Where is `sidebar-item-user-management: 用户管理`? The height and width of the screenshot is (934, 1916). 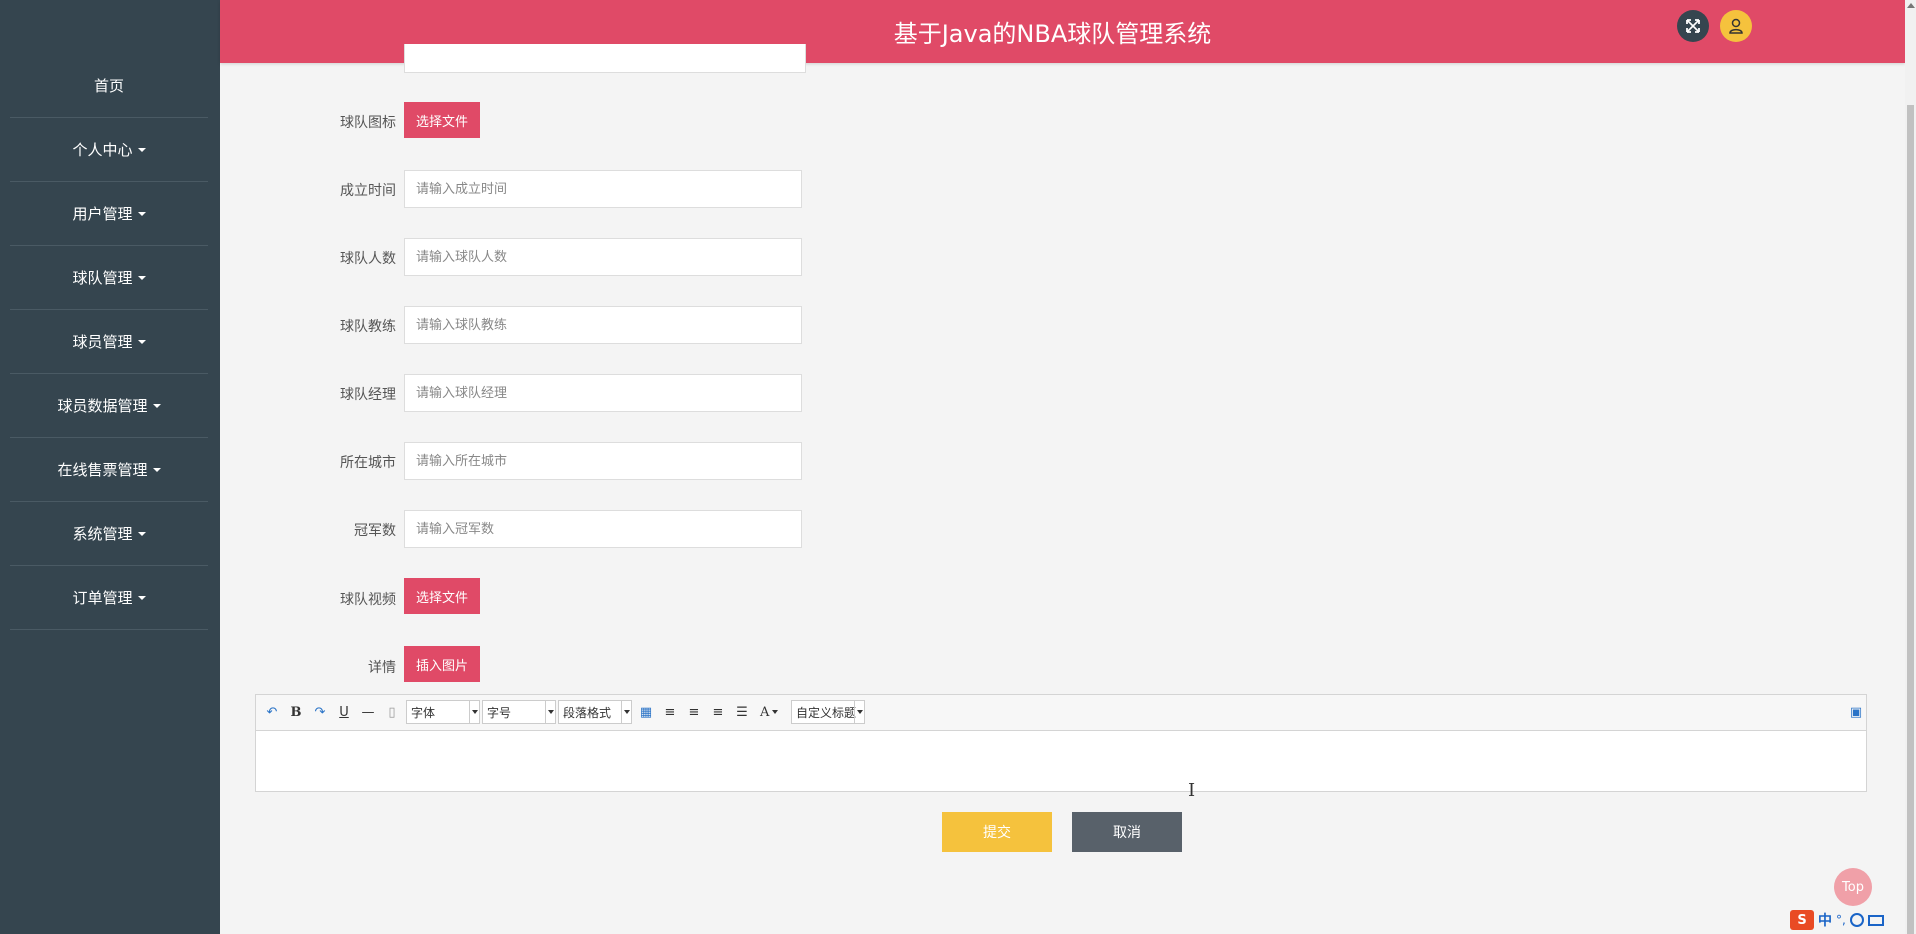
sidebar-item-user-management: 用户管理 is located at coordinates (109, 214).